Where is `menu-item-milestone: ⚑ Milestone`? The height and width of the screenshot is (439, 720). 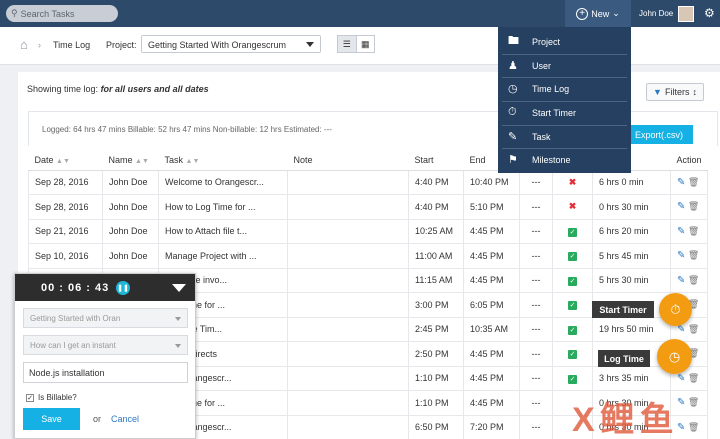
menu-item-milestone: ⚑ Milestone is located at coordinates (564, 159).